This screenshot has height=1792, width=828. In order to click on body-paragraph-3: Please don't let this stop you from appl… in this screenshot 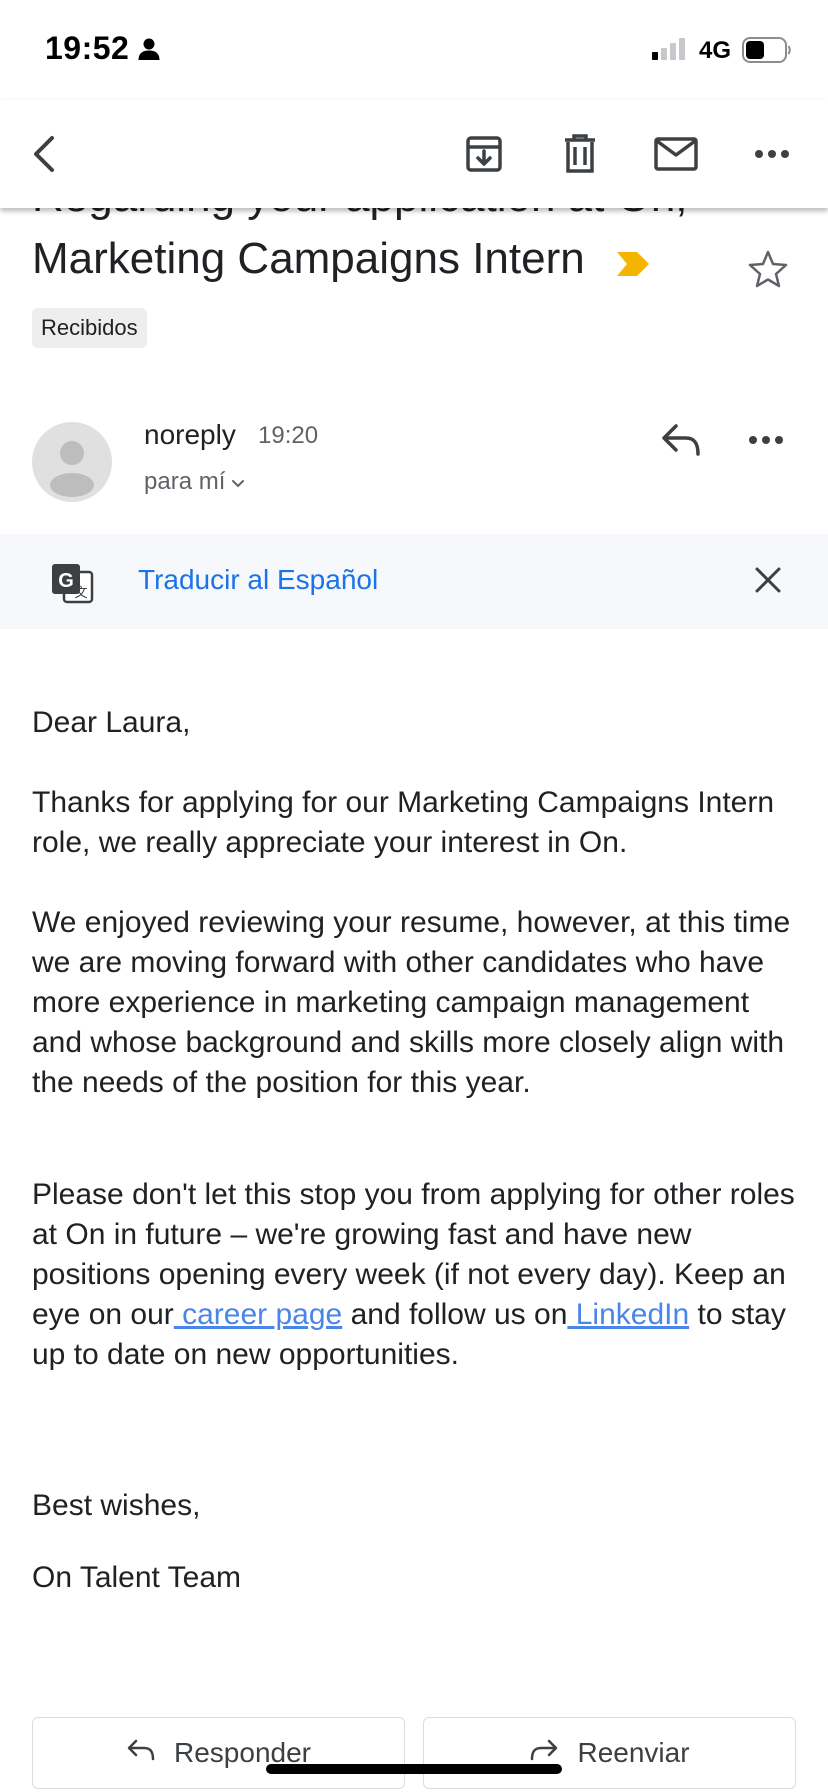, I will do `click(417, 1275)`.